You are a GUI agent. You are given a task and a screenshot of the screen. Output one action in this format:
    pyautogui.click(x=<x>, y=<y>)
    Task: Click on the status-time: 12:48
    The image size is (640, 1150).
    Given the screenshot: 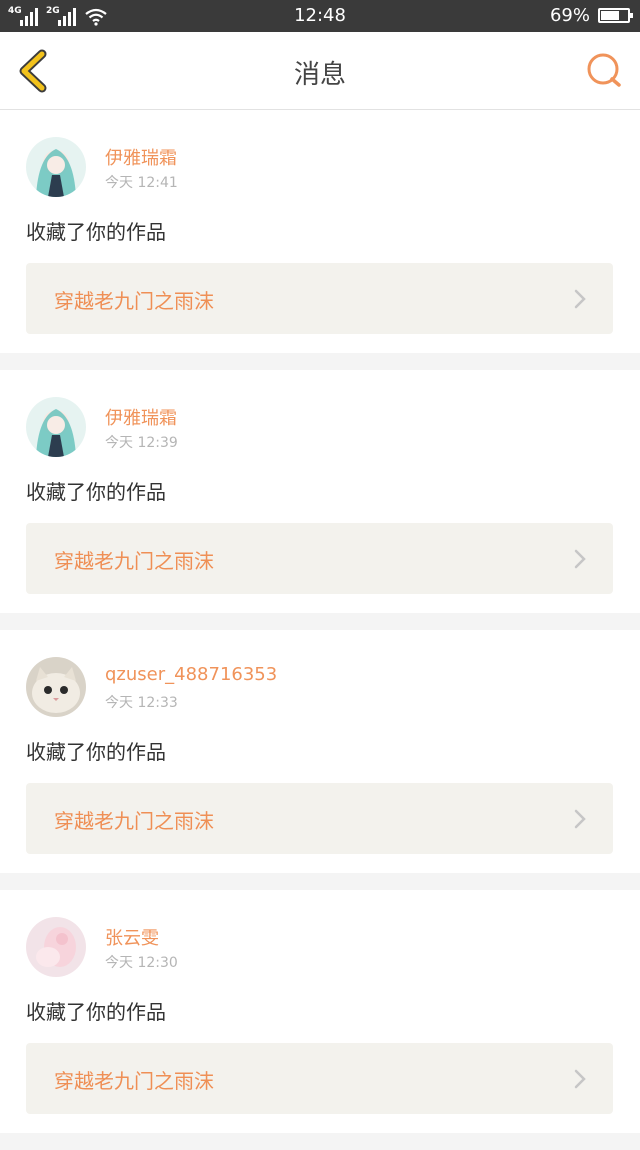 What is the action you would take?
    pyautogui.click(x=320, y=15)
    